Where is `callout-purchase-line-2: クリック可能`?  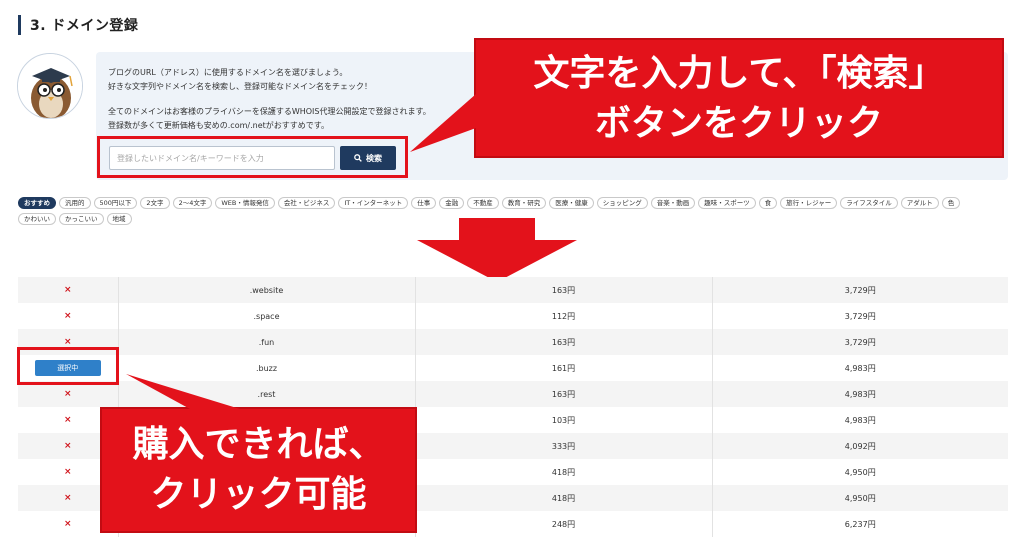
callout-purchase-line-2: クリック可能 is located at coordinates (258, 494).